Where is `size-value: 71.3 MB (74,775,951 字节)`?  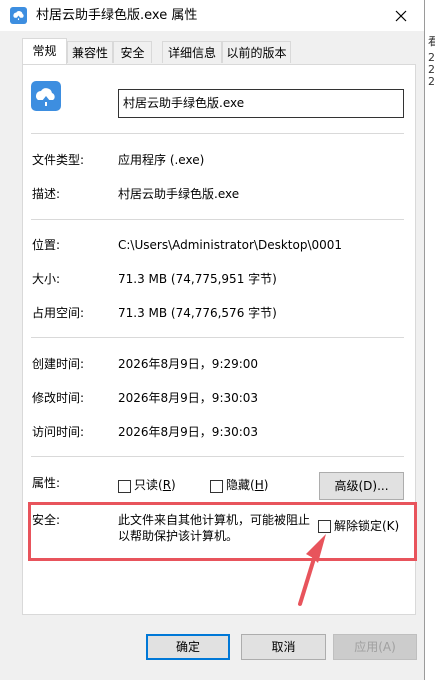
size-value: 71.3 MB (74,775,951 字节) is located at coordinates (197, 279).